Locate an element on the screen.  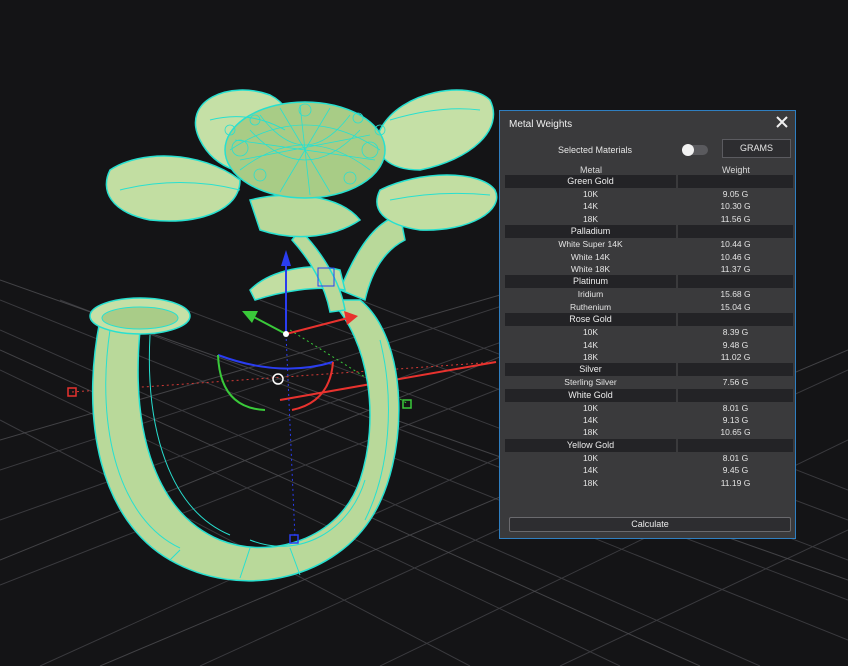
weight-cell: 10.44 G is located at coordinates (735, 244).